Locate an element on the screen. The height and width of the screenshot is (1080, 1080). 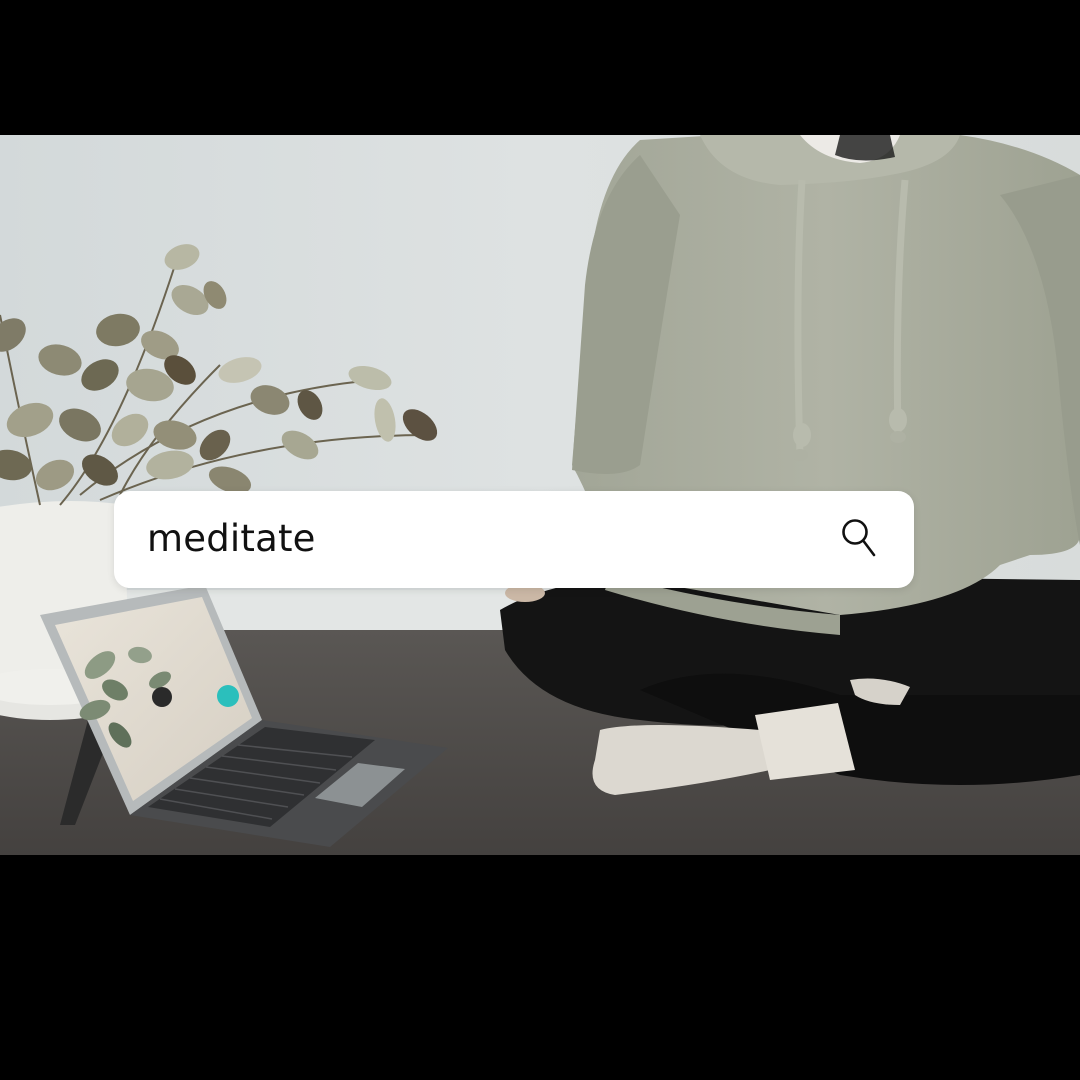
search-icon is located at coordinates (860, 538).